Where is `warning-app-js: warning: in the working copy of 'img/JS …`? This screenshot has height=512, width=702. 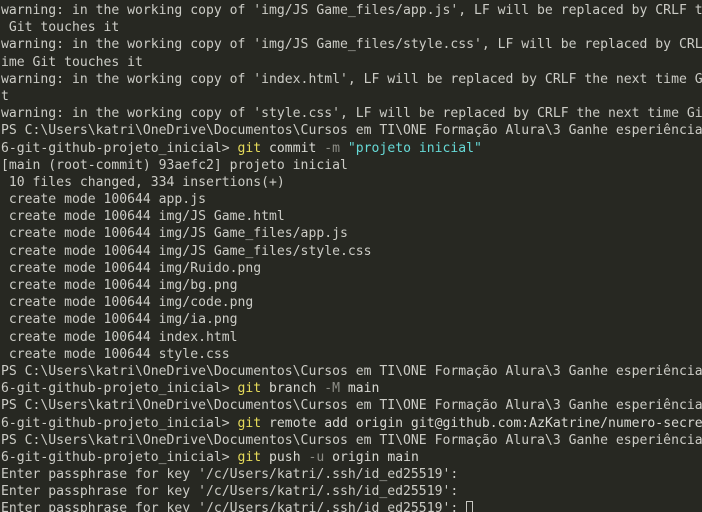 warning-app-js: warning: in the working copy of 'img/JS … is located at coordinates (351, 10).